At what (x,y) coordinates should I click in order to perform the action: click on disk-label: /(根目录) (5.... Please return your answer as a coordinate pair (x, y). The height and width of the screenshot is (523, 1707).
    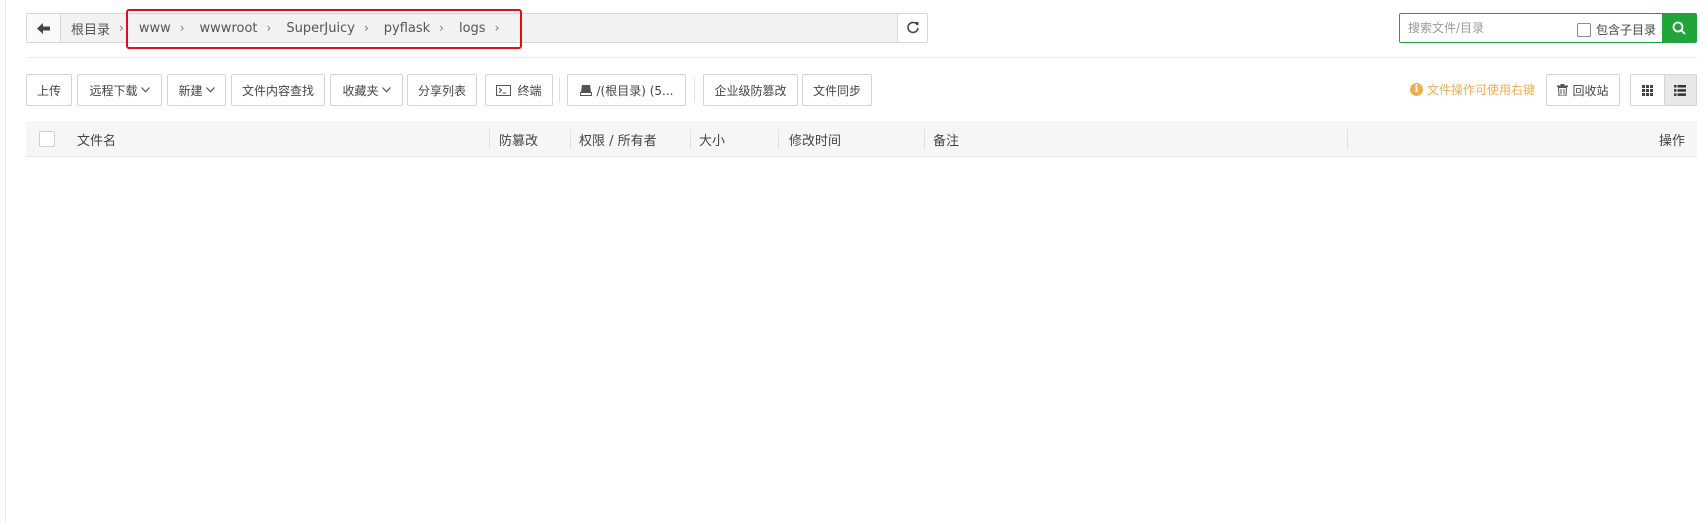
    Looking at the image, I should click on (635, 90).